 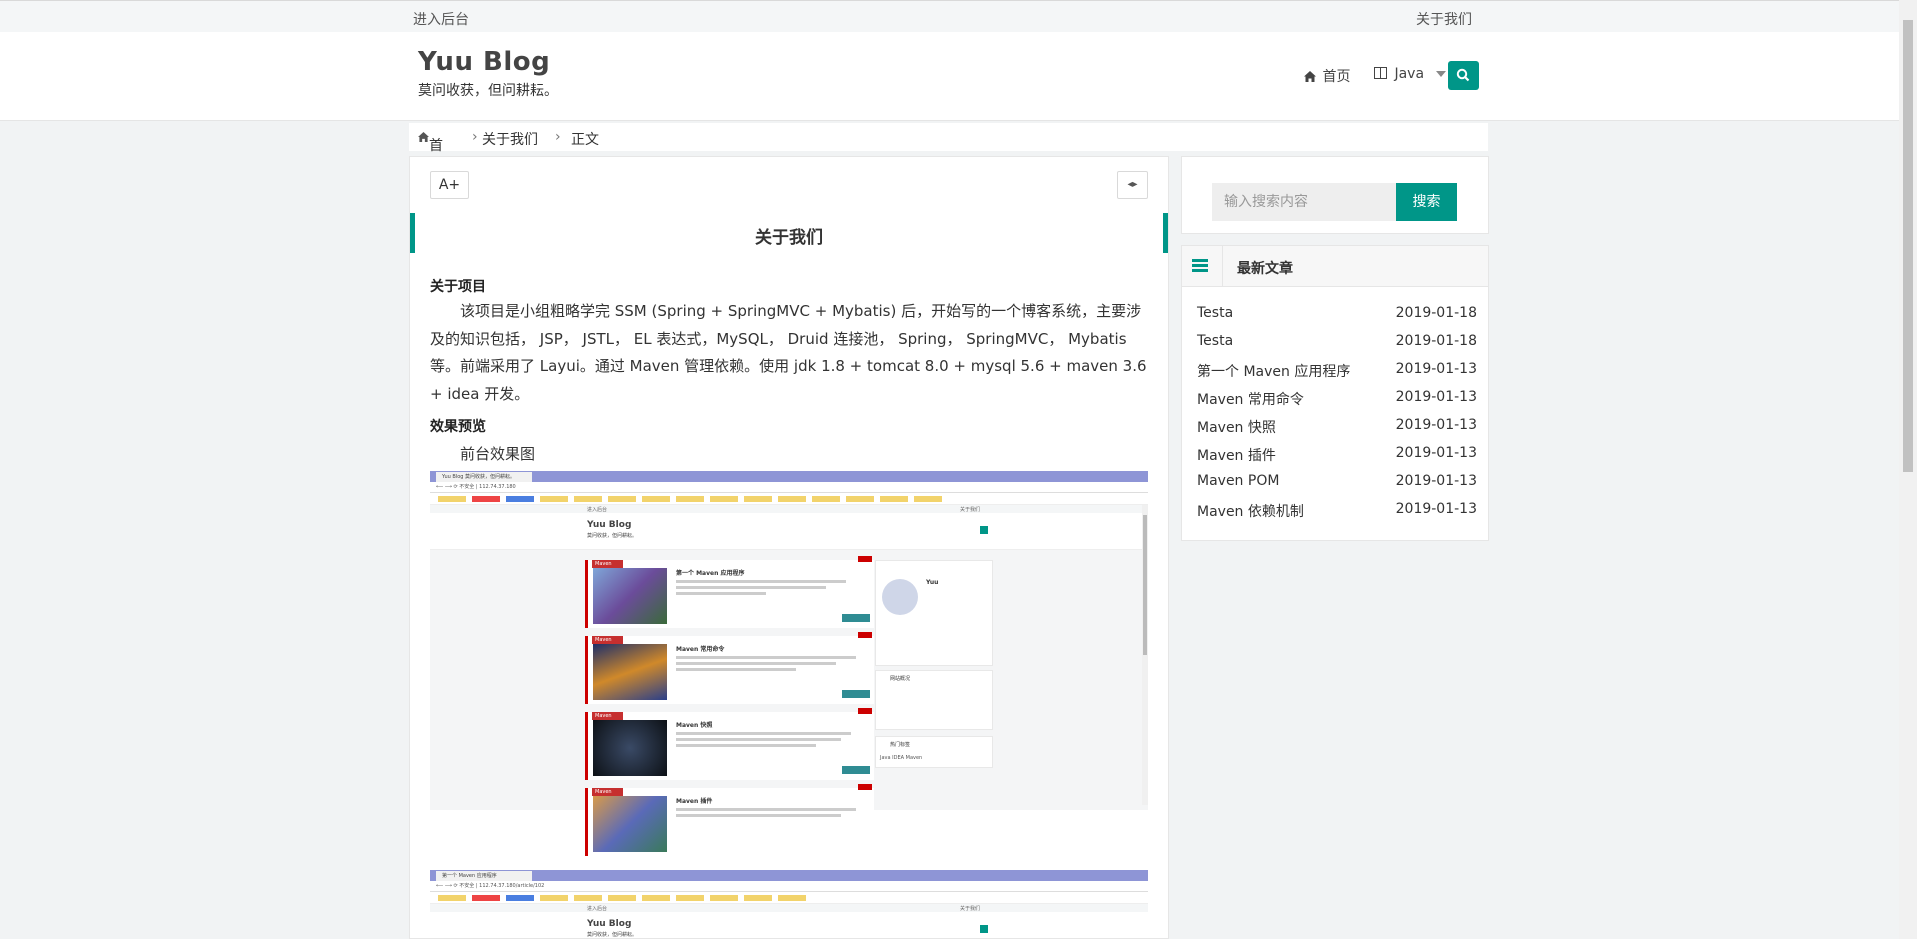 I want to click on mini-card: Maven Maven 常用命令, so click(x=729, y=668).